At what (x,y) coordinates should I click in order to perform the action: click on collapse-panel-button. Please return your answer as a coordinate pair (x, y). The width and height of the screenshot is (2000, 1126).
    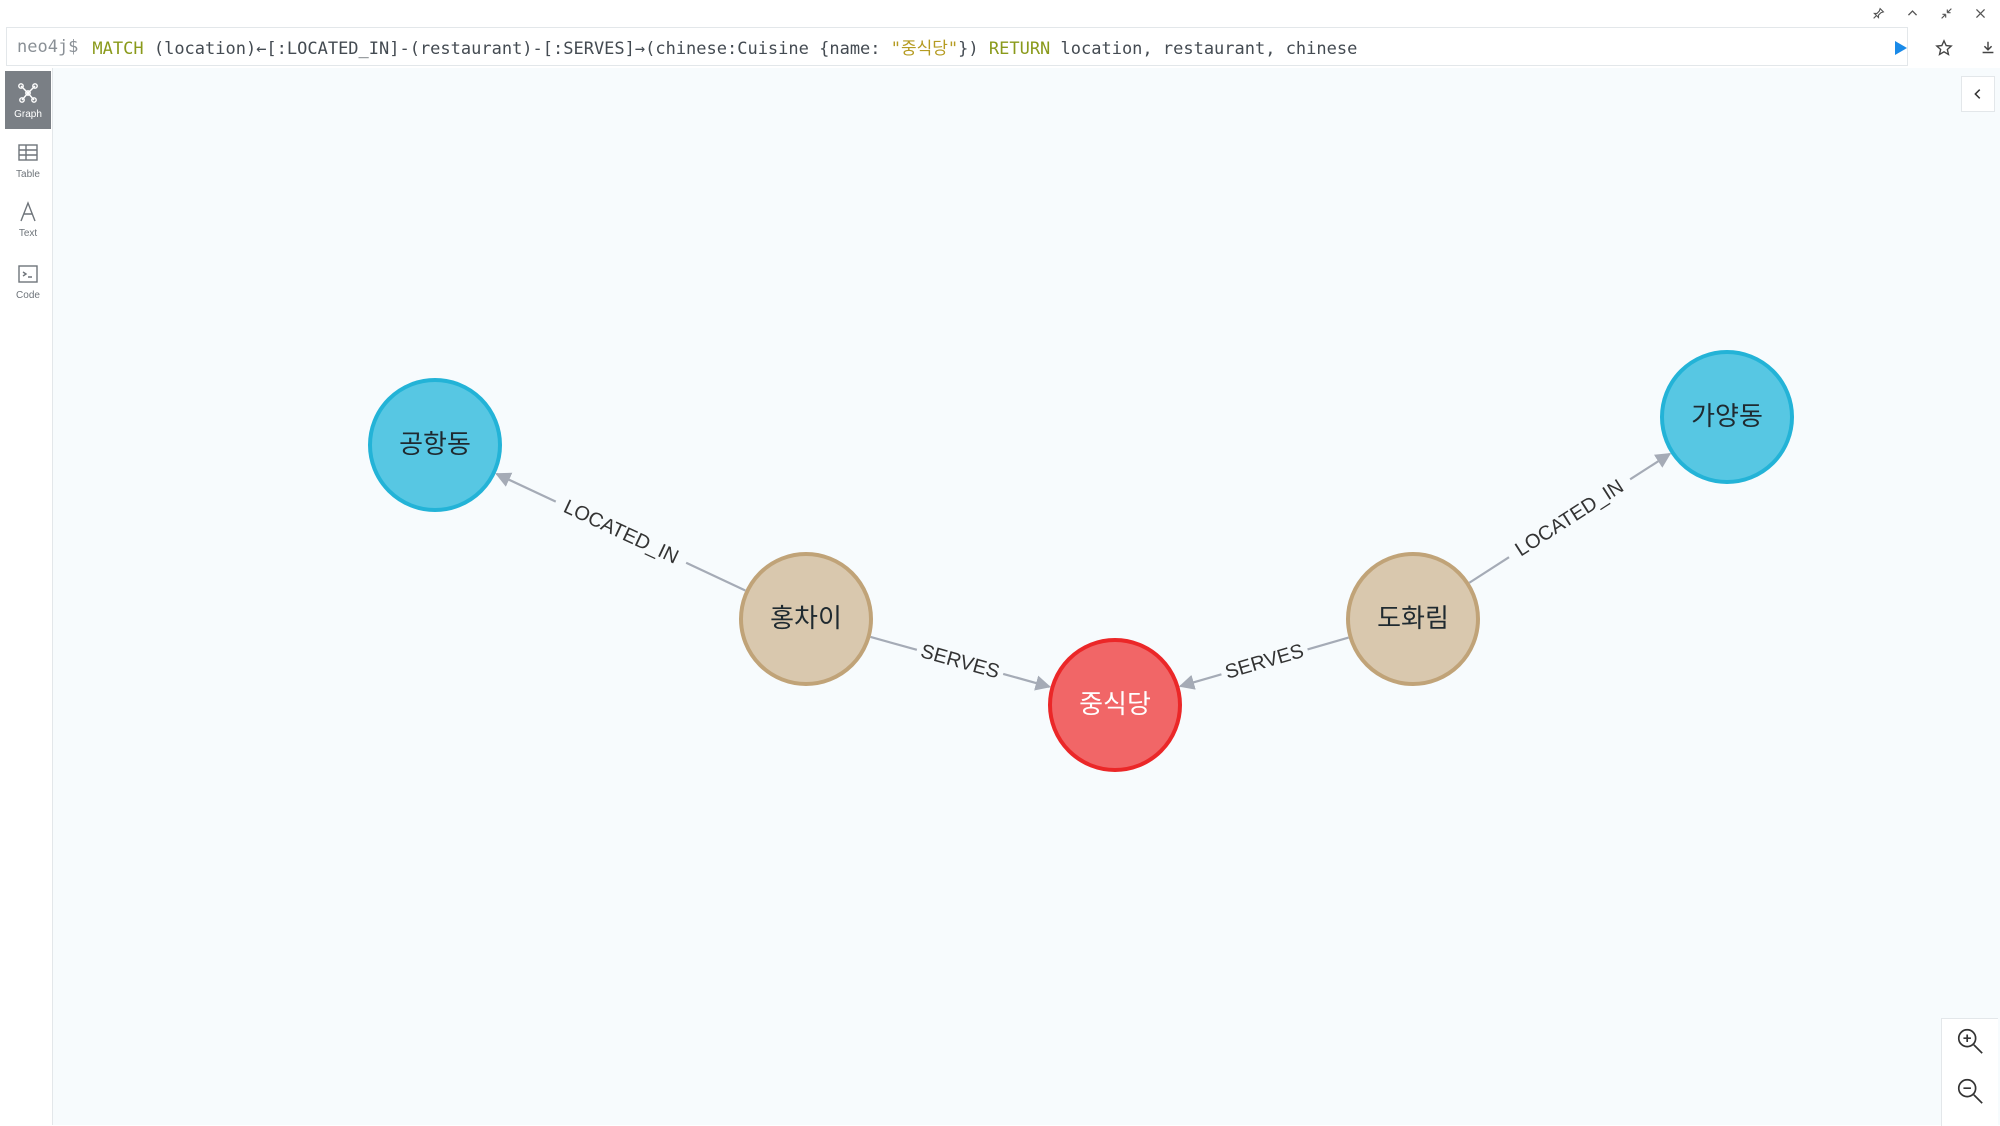
    Looking at the image, I should click on (1978, 94).